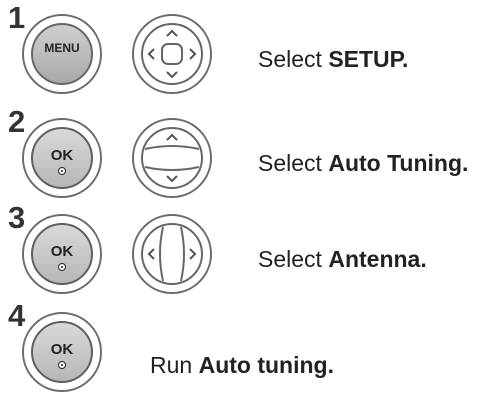  I want to click on up-down-arrows-icon, so click(172, 158).